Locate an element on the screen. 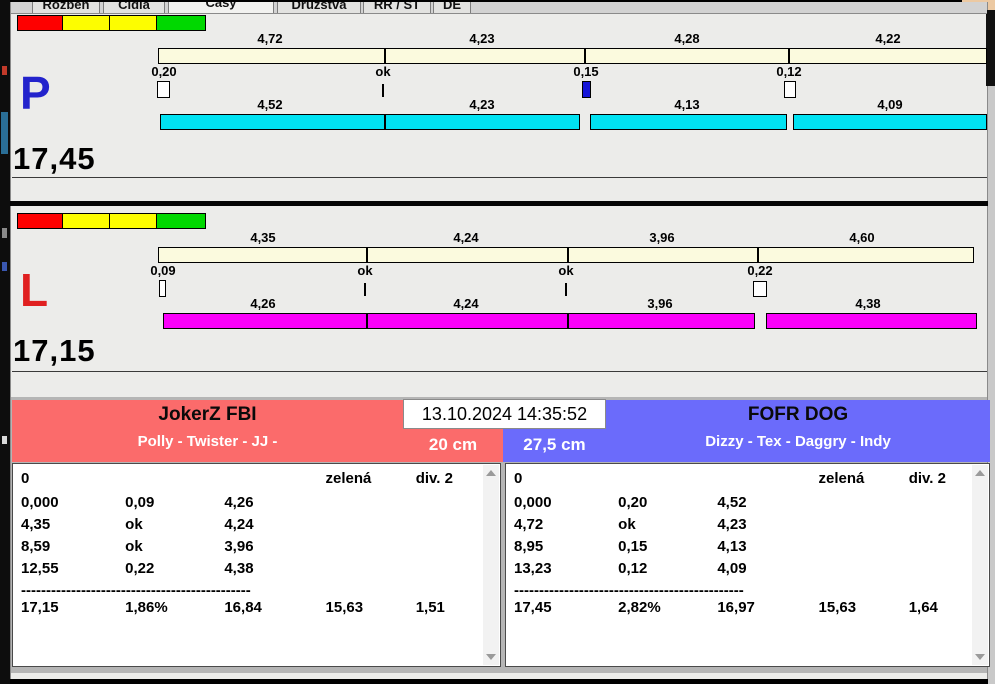  lane-p-letter: P is located at coordinates (35, 93).